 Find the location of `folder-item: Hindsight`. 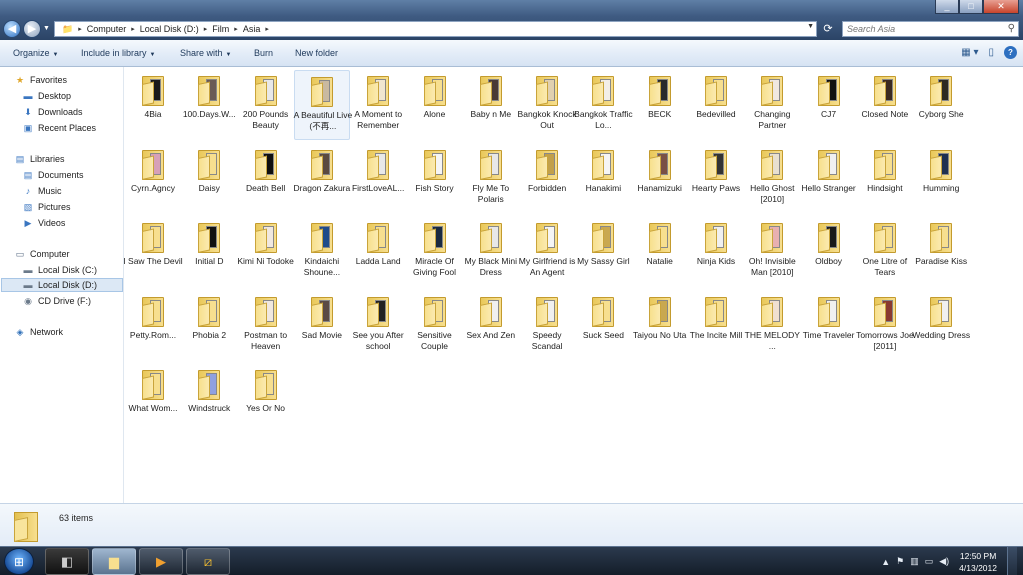

folder-item: Hindsight is located at coordinates (885, 179).